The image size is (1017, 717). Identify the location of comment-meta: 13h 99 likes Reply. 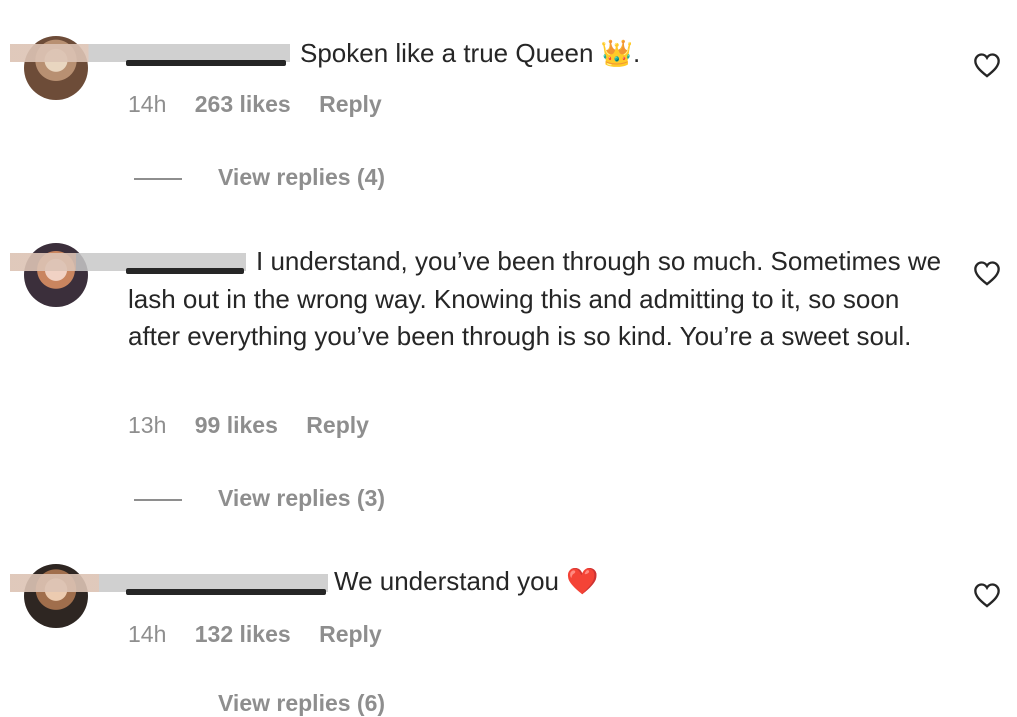
(248, 425).